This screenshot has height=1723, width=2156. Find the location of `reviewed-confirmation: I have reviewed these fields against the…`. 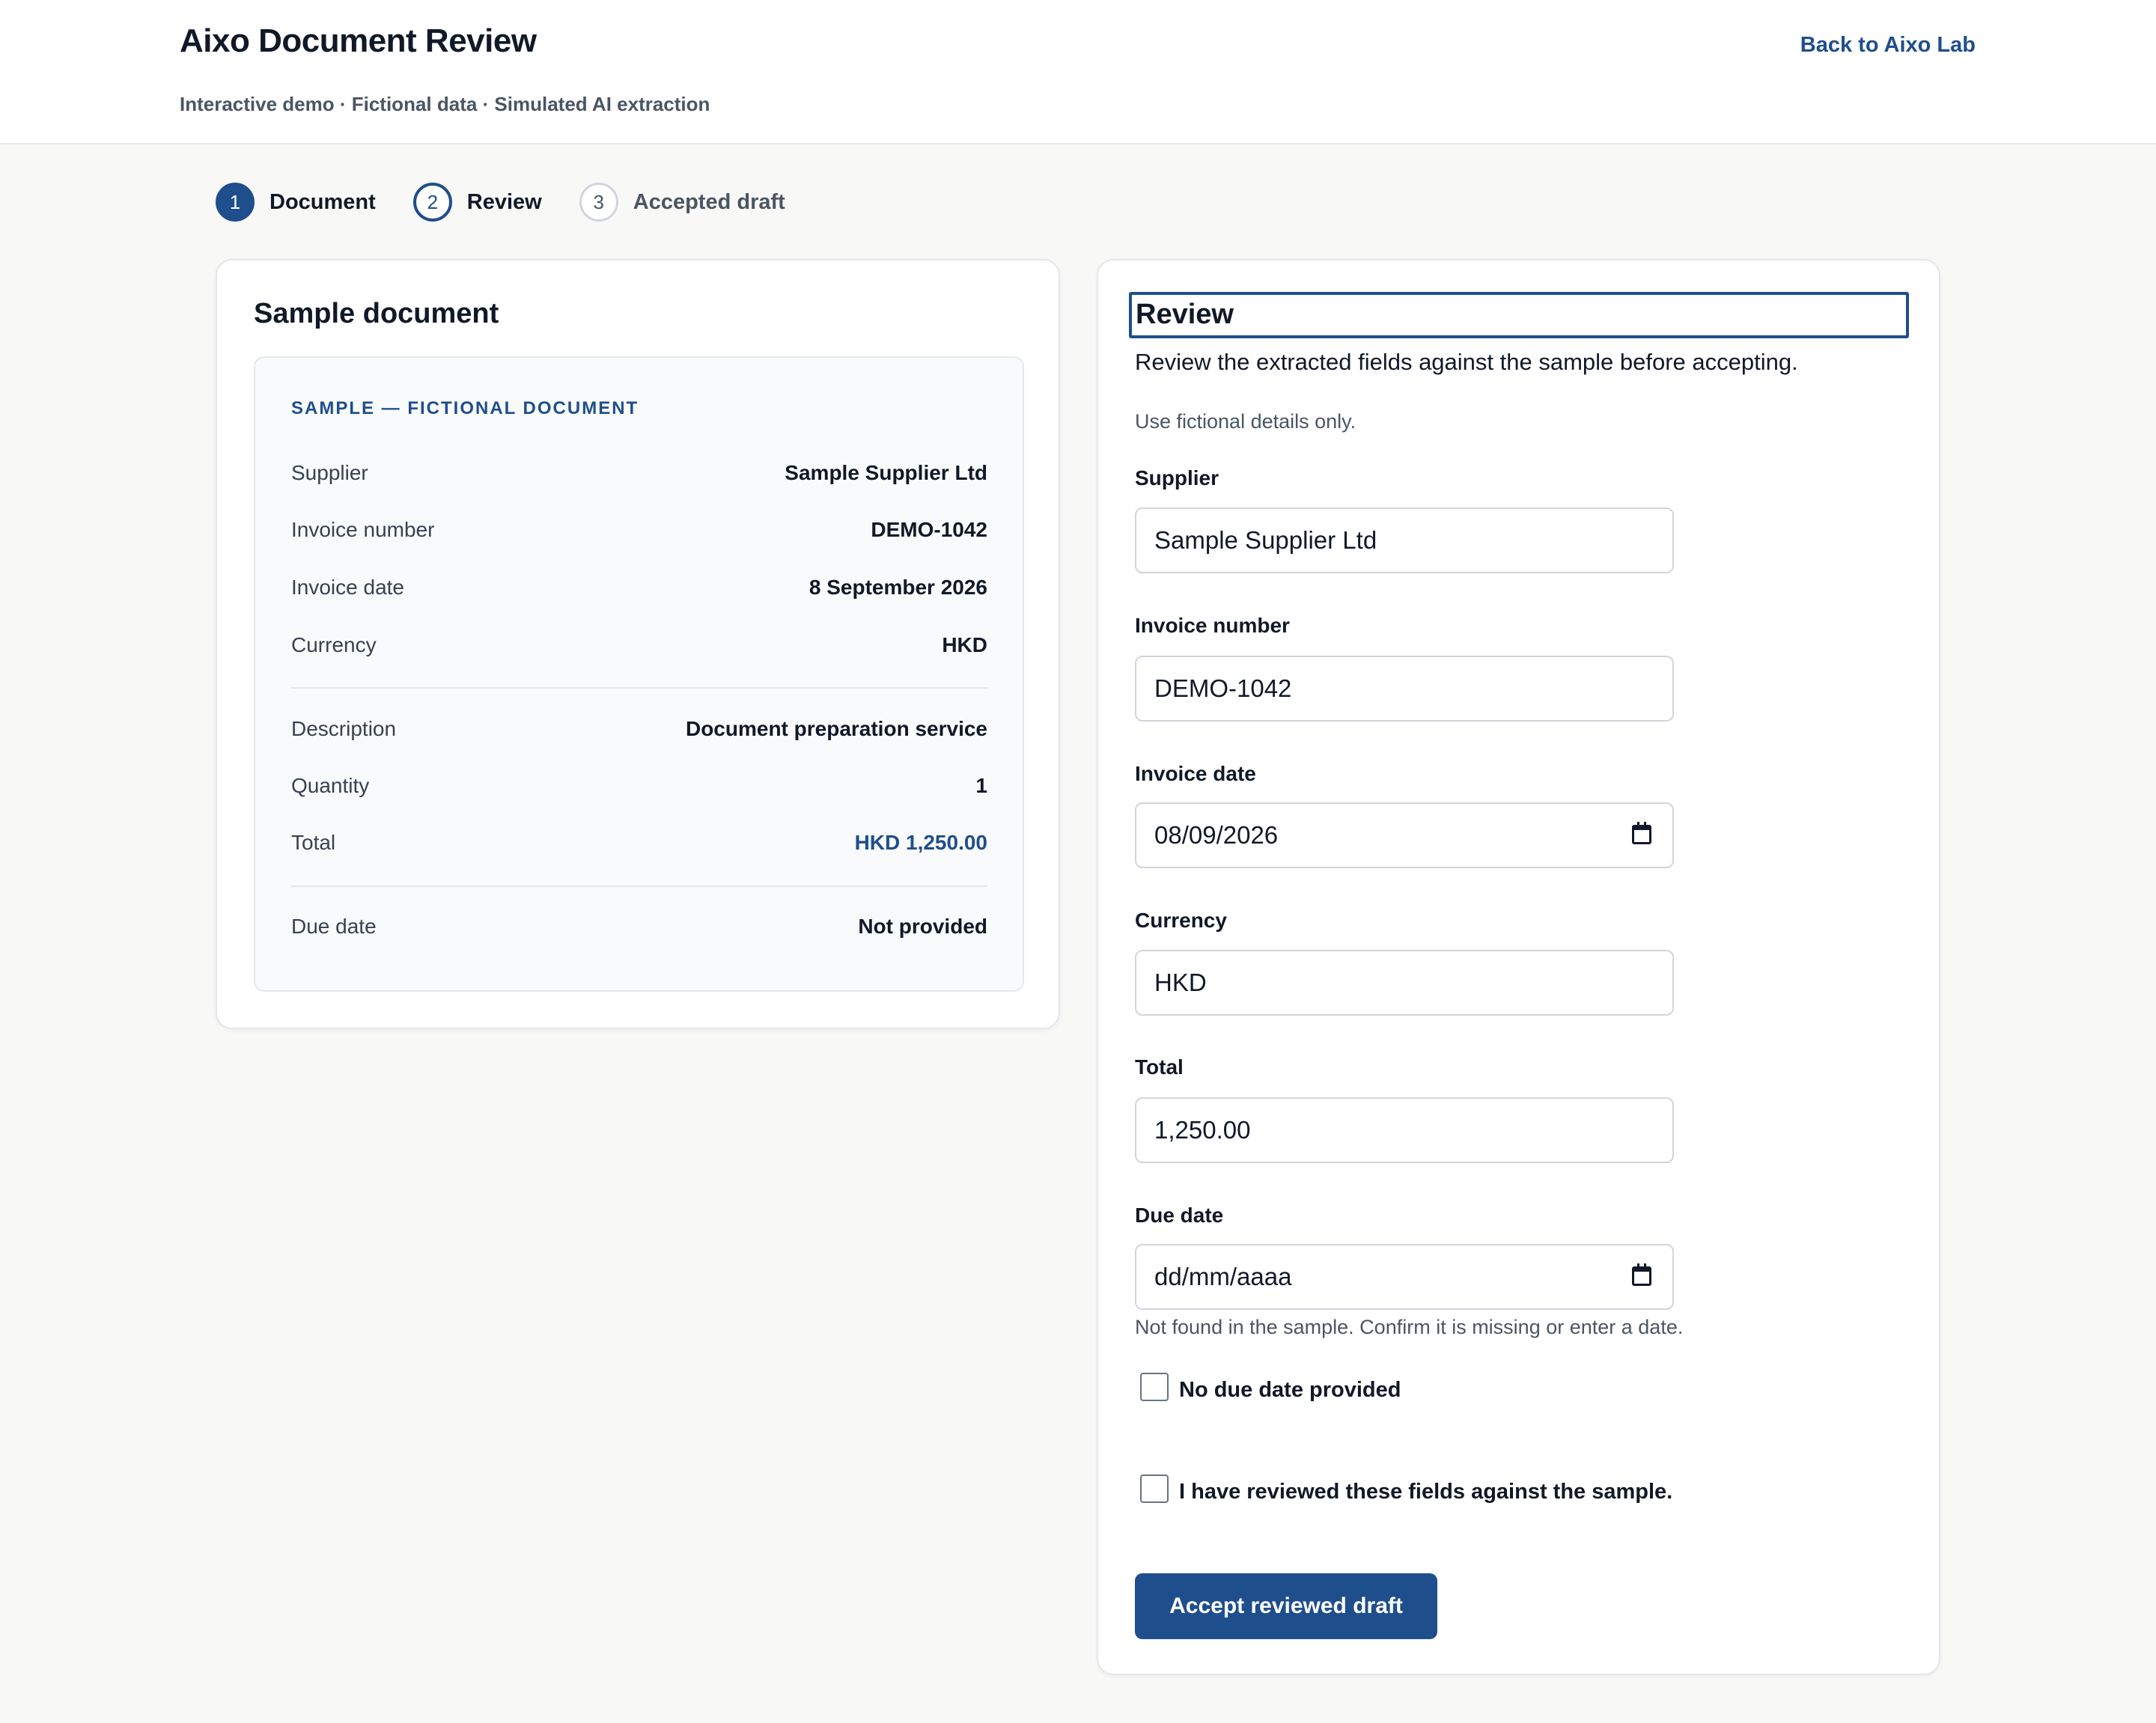

reviewed-confirmation: I have reviewed these fields against the… is located at coordinates (1406, 1489).